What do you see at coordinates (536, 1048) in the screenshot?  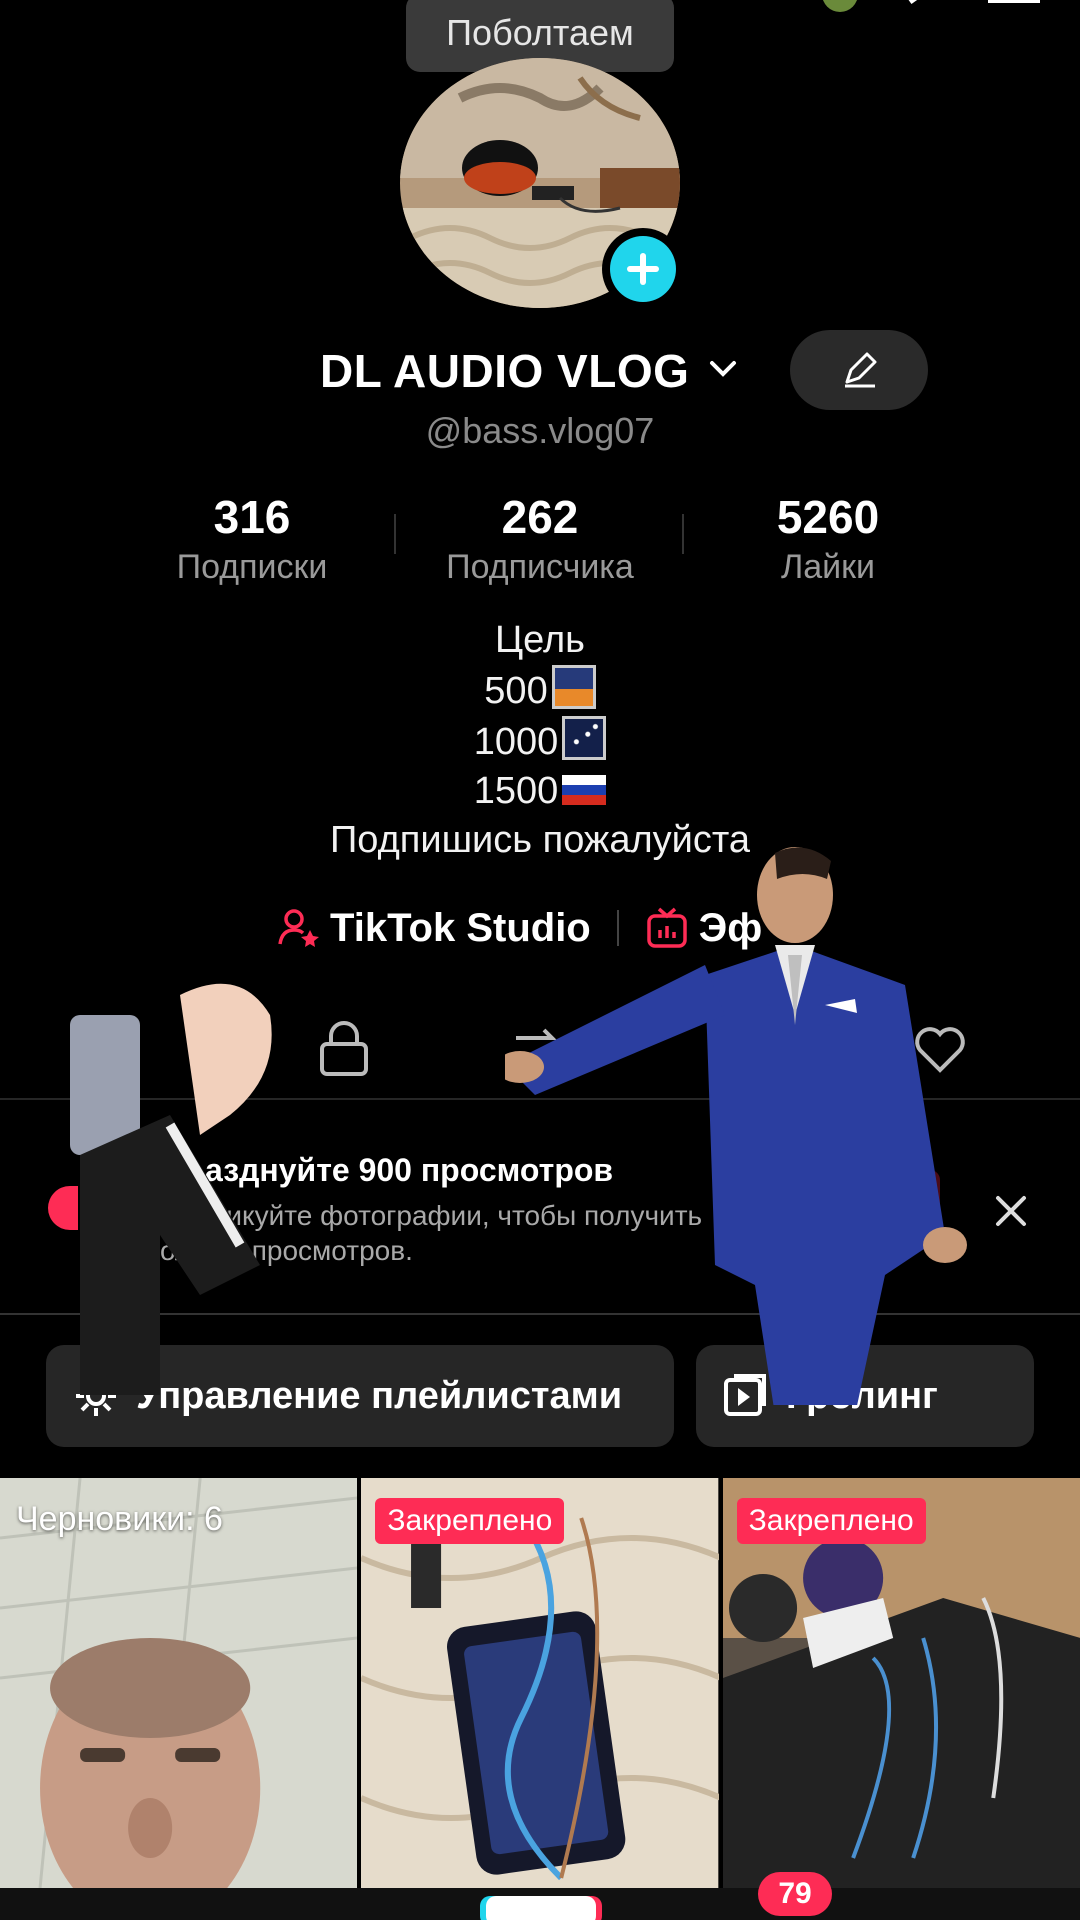 I see `repost-icon` at bounding box center [536, 1048].